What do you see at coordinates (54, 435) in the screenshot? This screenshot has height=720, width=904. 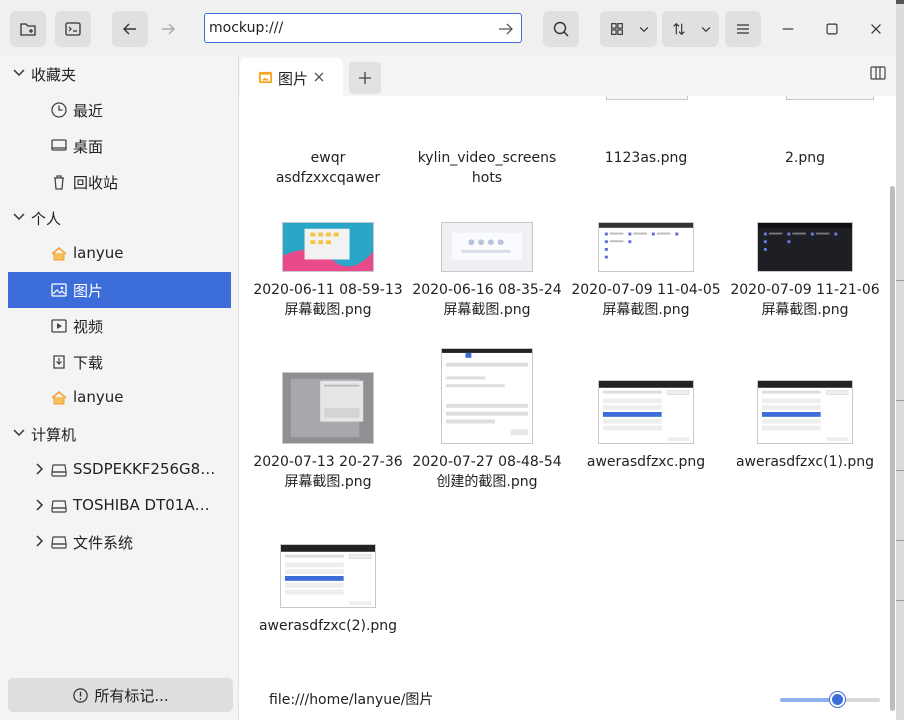 I see `sidebar-group-label: 计算机` at bounding box center [54, 435].